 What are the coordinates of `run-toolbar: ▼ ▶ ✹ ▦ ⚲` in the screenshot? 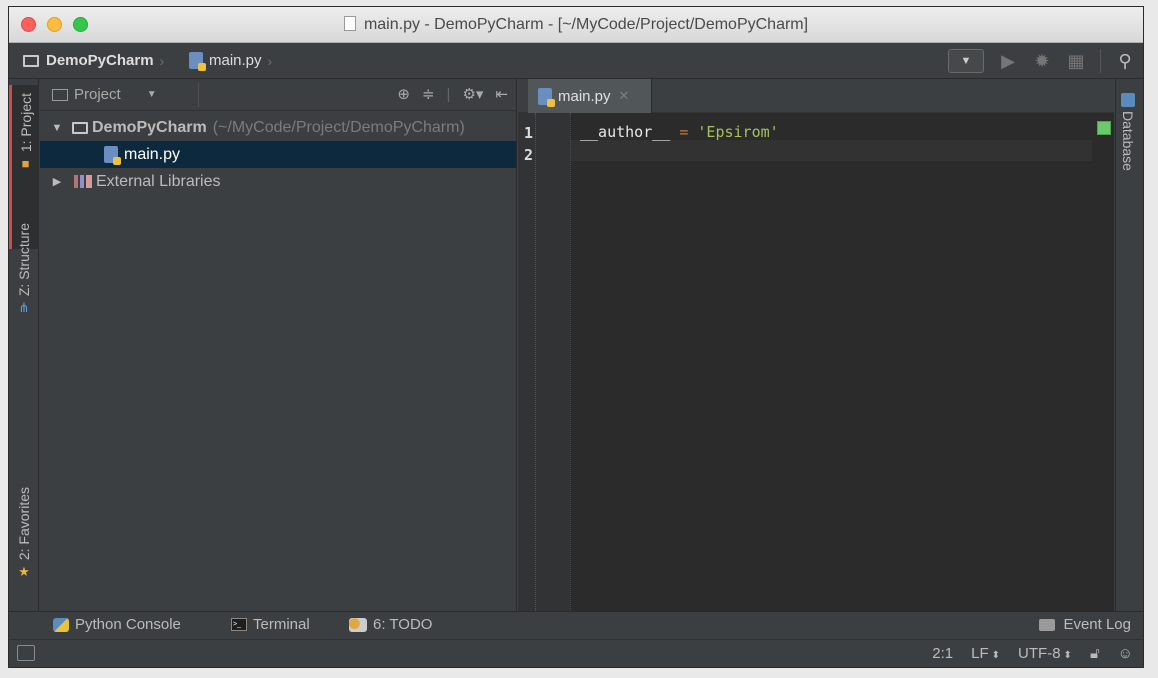 It's located at (1041, 61).